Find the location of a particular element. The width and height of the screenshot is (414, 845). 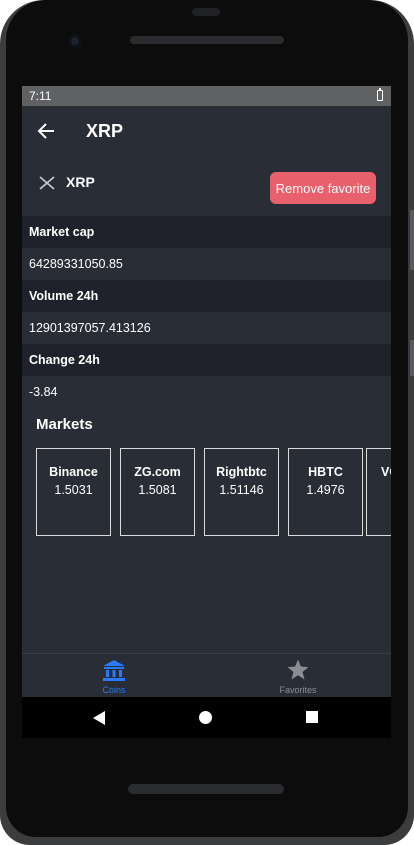

bank-icon is located at coordinates (114, 670).